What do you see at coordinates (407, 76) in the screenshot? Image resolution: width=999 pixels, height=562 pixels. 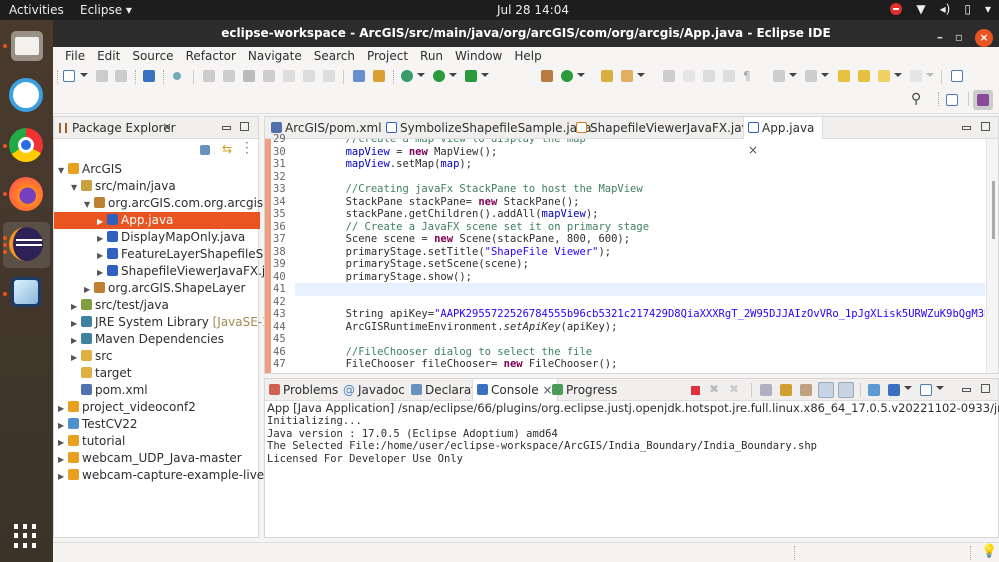 I see `debug-icon` at bounding box center [407, 76].